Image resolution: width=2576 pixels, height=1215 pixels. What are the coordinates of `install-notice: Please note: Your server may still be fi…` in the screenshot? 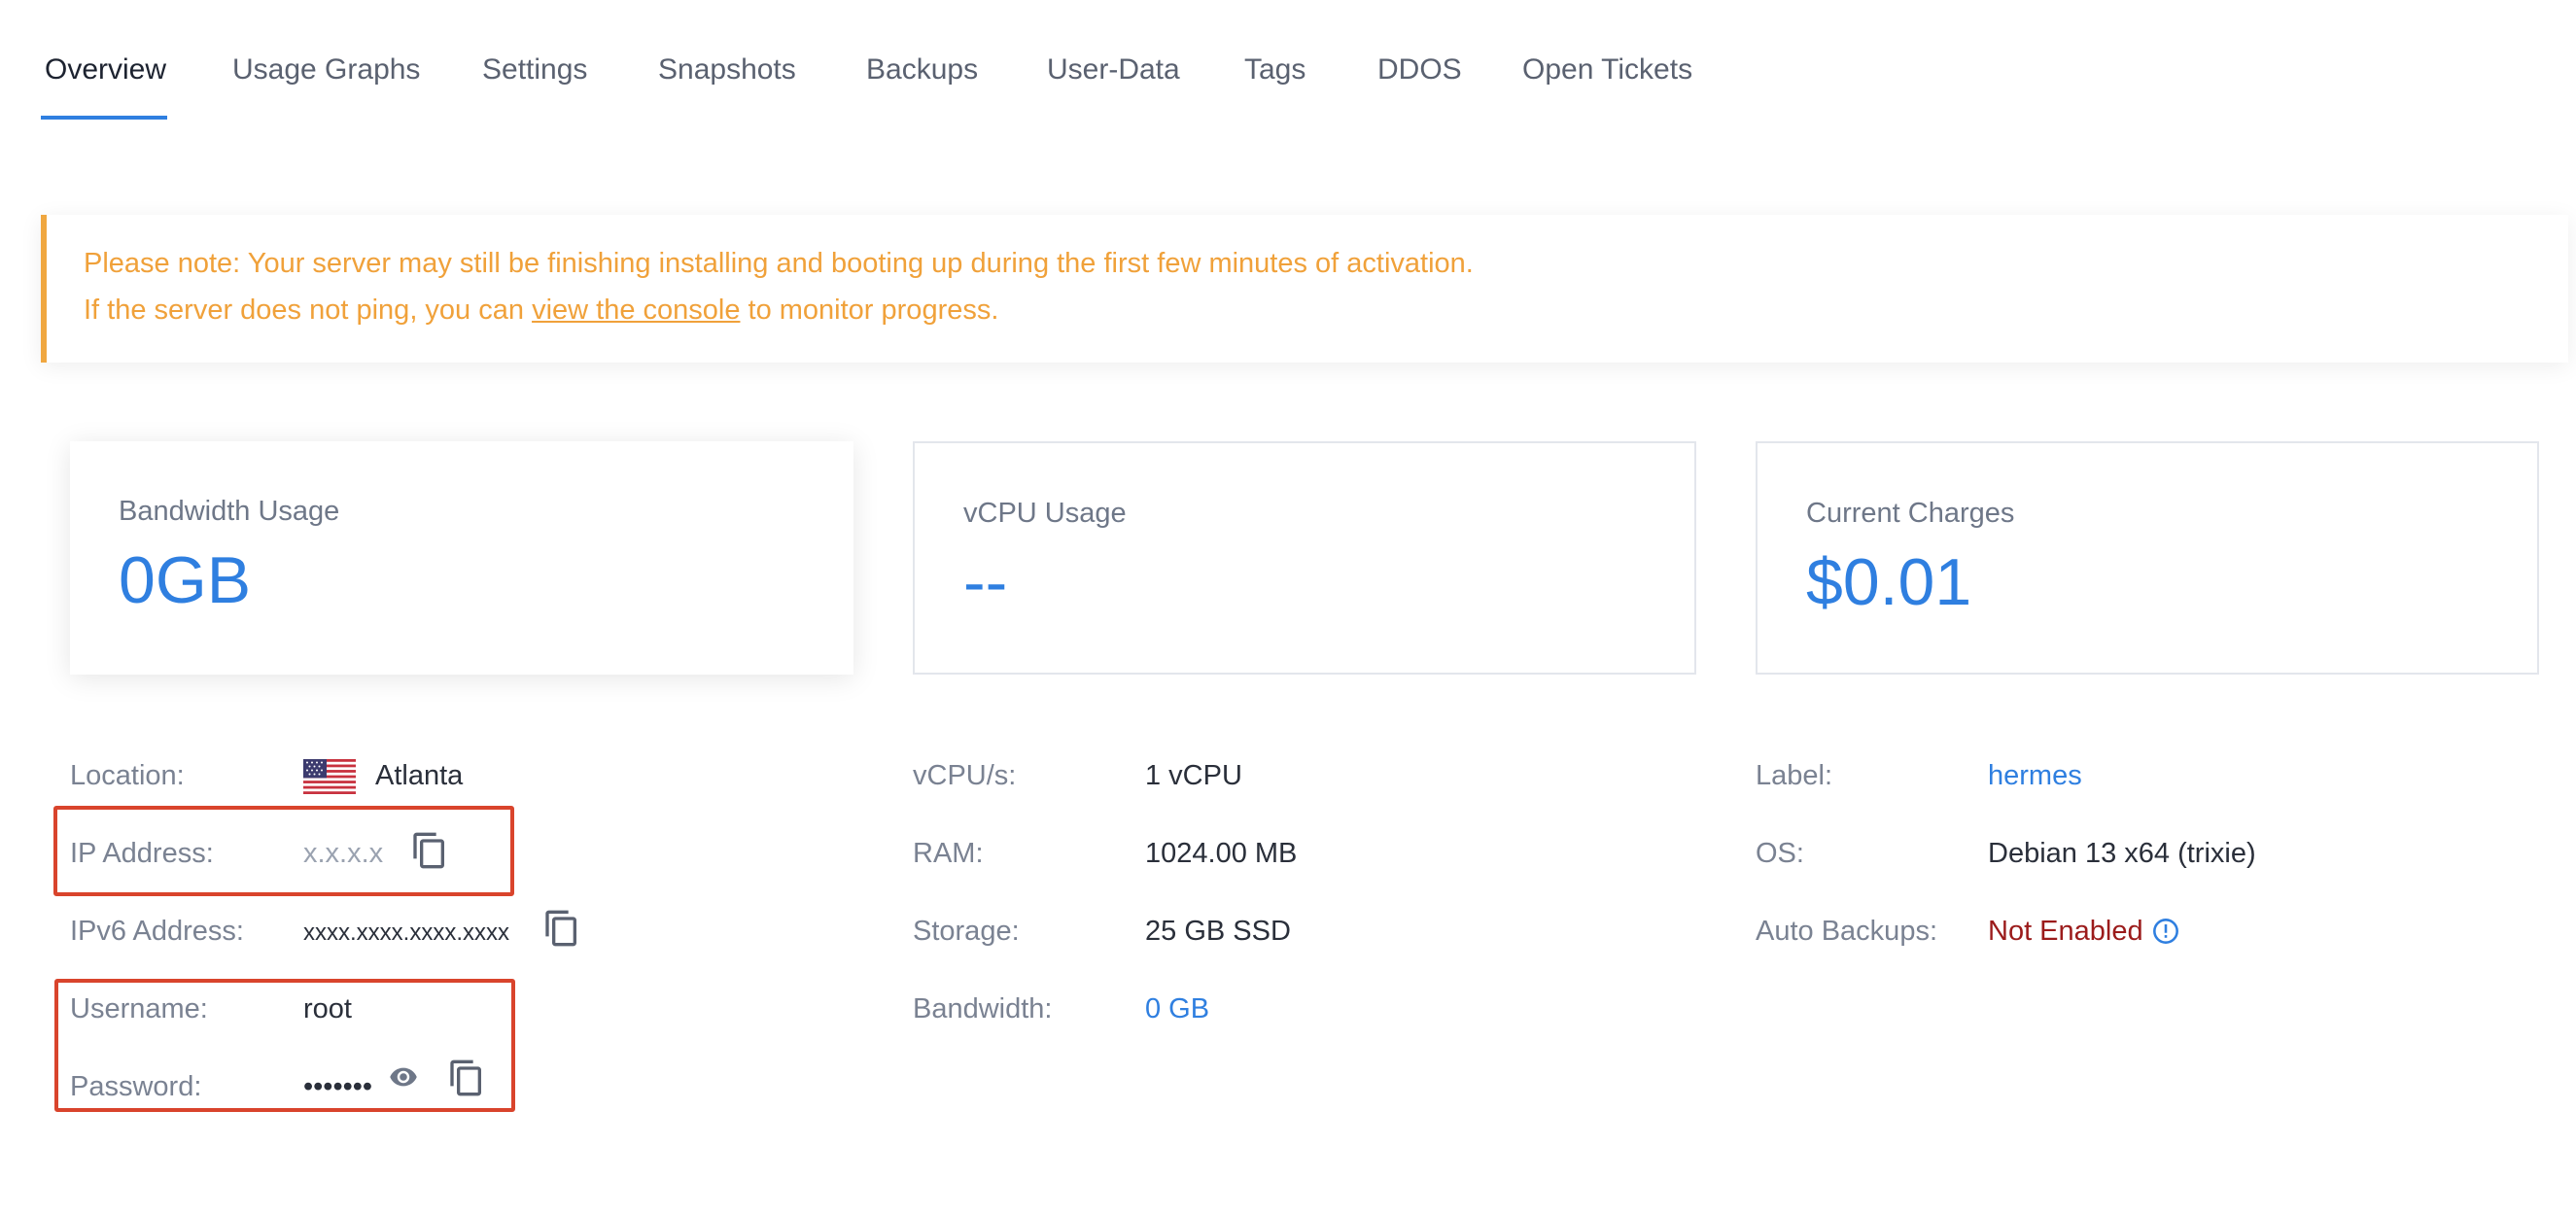 It's located at (1305, 289).